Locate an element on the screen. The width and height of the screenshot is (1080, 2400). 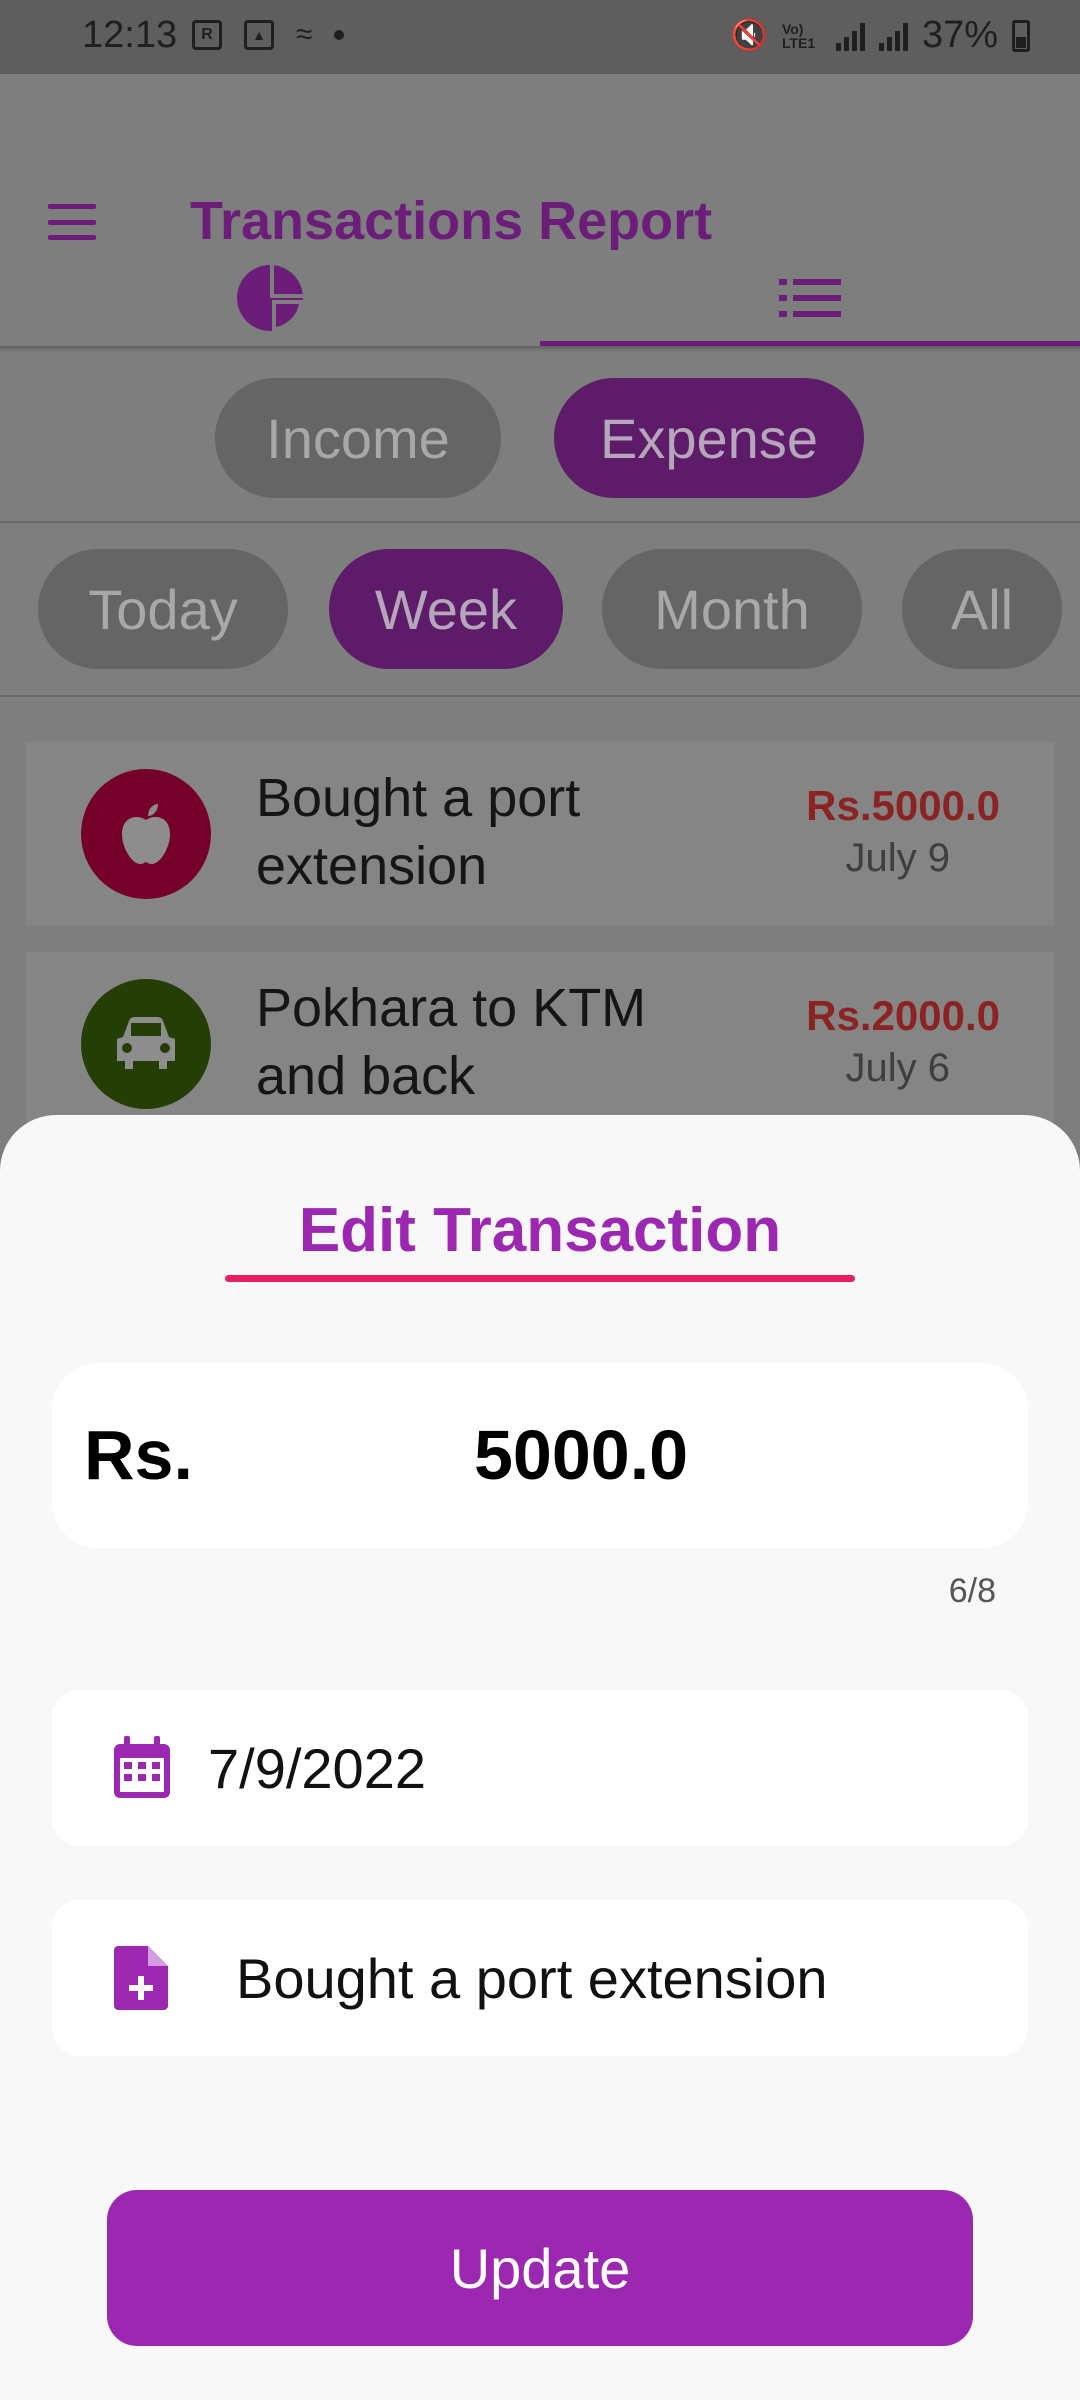
menu-icon is located at coordinates (72, 222).